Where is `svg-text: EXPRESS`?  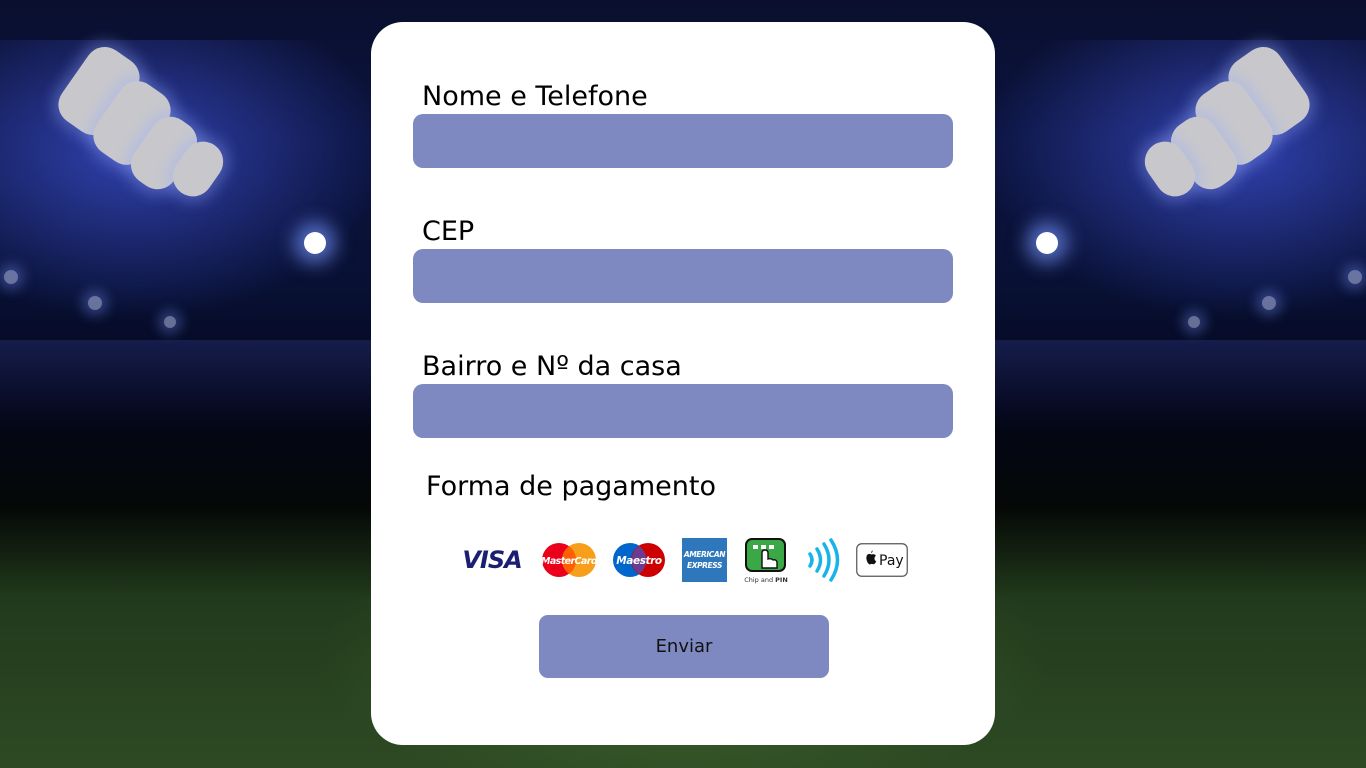 svg-text: EXPRESS is located at coordinates (704, 565).